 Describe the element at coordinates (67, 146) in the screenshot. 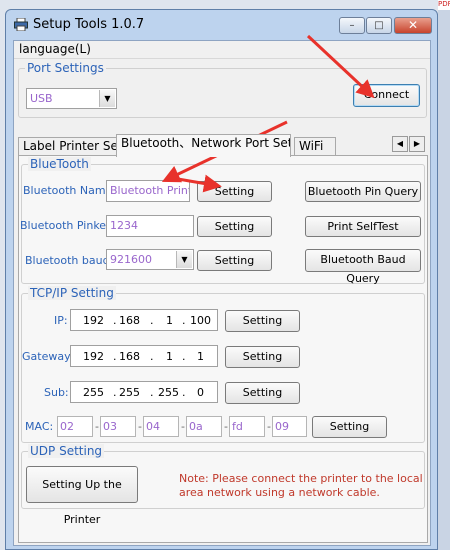

I see `tab-label-printer-set: Label Printer Set` at that location.